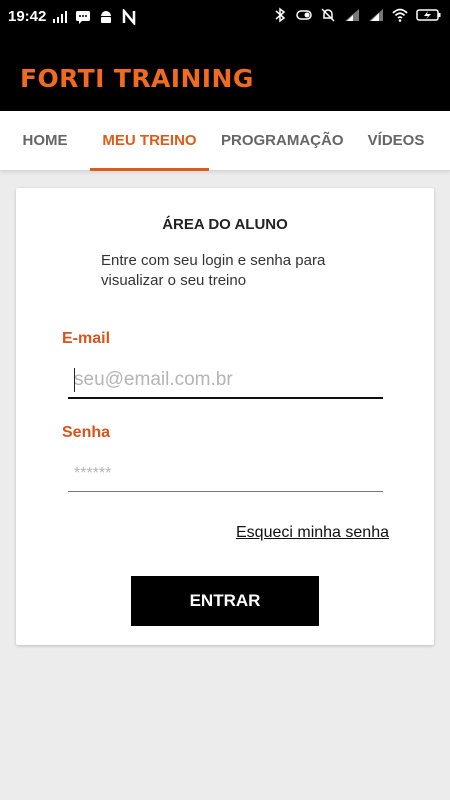 The width and height of the screenshot is (450, 800). Describe the element at coordinates (225, 601) in the screenshot. I see `login-button: ENTRAR` at that location.